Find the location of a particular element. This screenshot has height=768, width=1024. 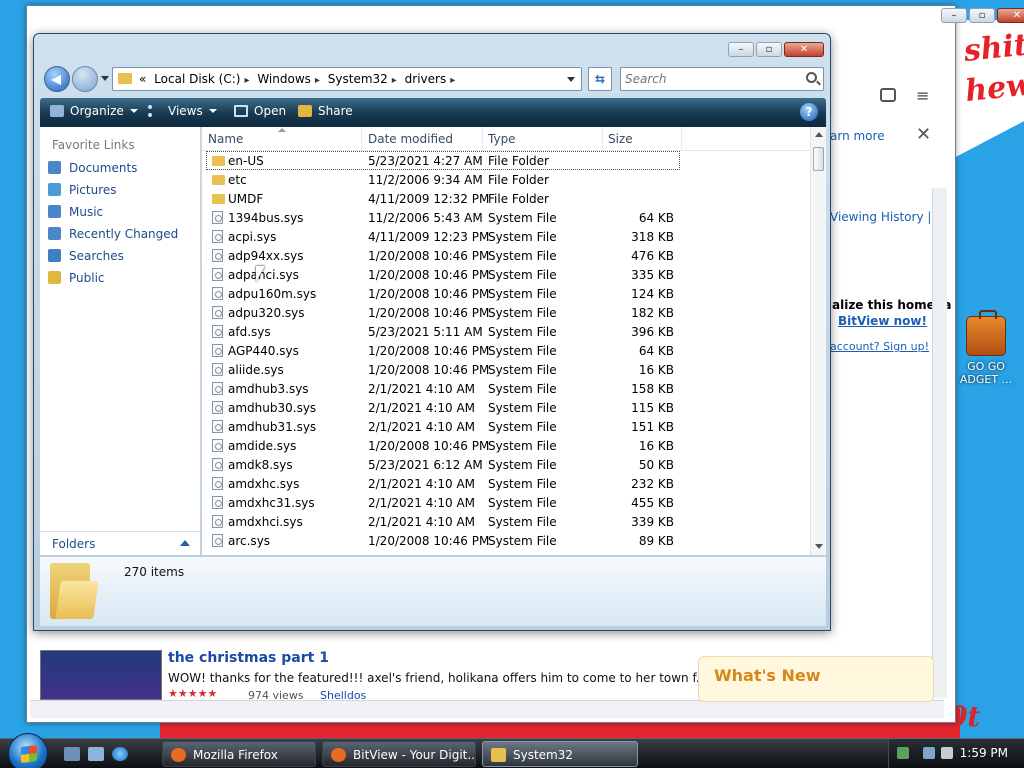

help-button: ? is located at coordinates (809, 112).